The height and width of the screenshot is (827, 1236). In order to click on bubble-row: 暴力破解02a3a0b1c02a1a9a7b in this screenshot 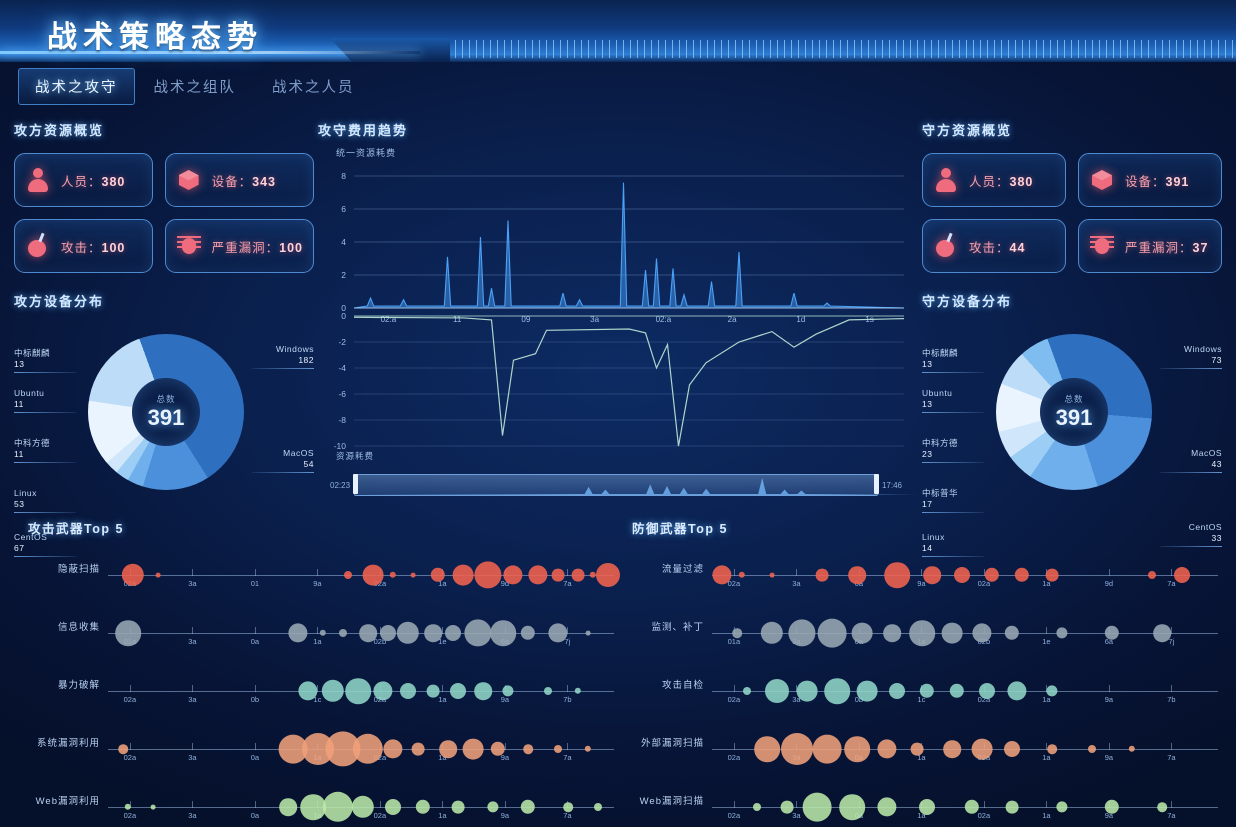, I will do `click(316, 683)`.